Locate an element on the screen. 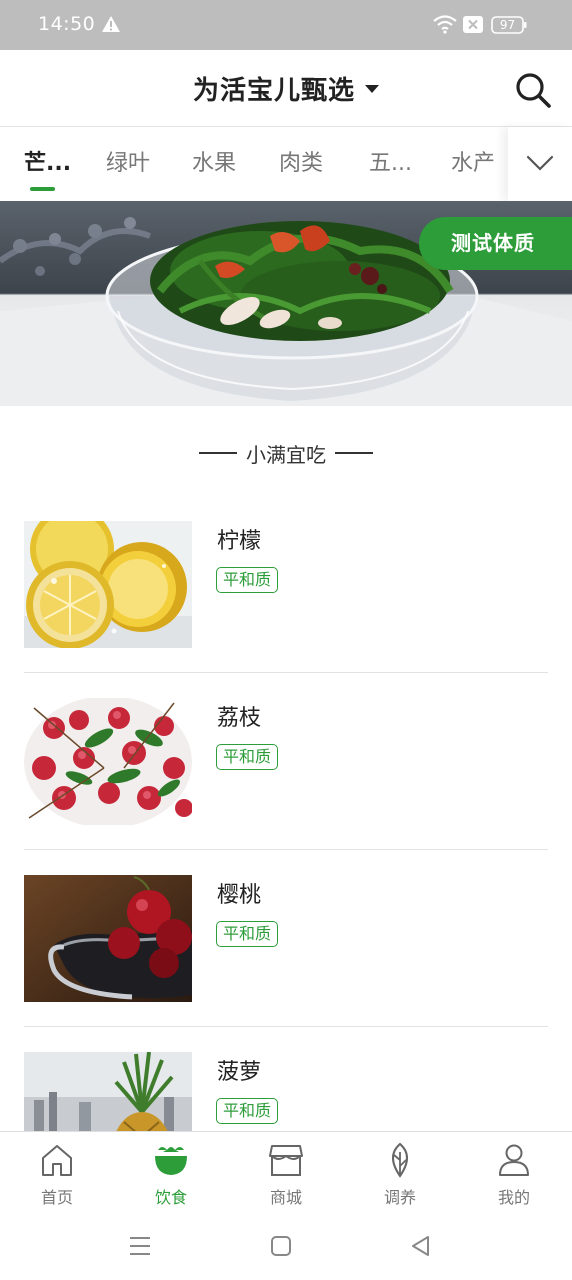 This screenshot has height=1280, width=572. status-time: 14:50 is located at coordinates (67, 24).